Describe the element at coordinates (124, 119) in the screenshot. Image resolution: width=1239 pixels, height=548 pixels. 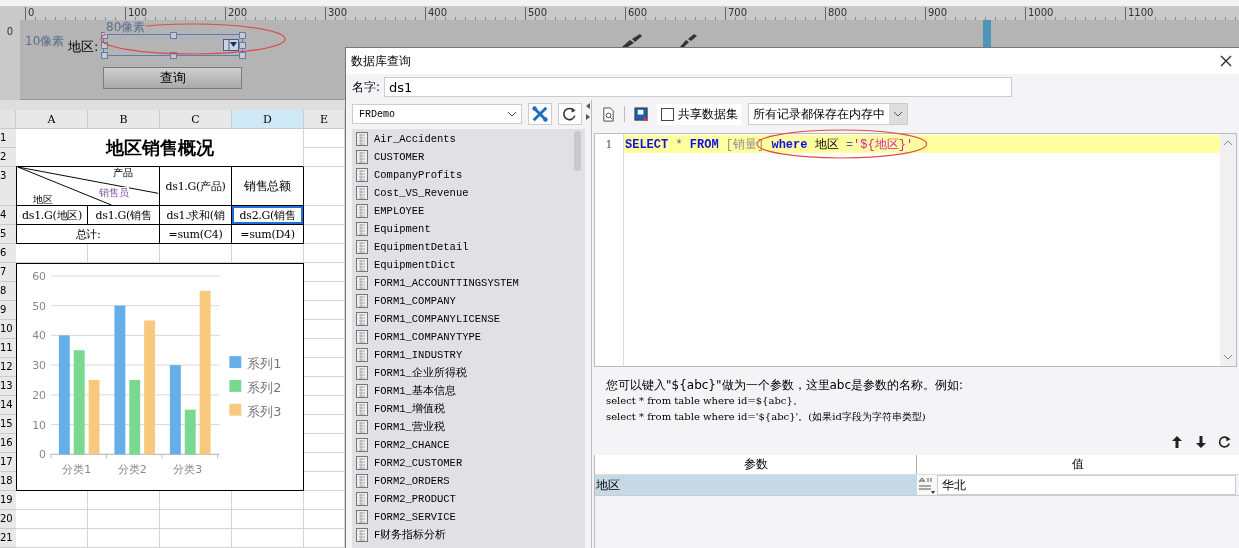
I see `column-header: B` at that location.